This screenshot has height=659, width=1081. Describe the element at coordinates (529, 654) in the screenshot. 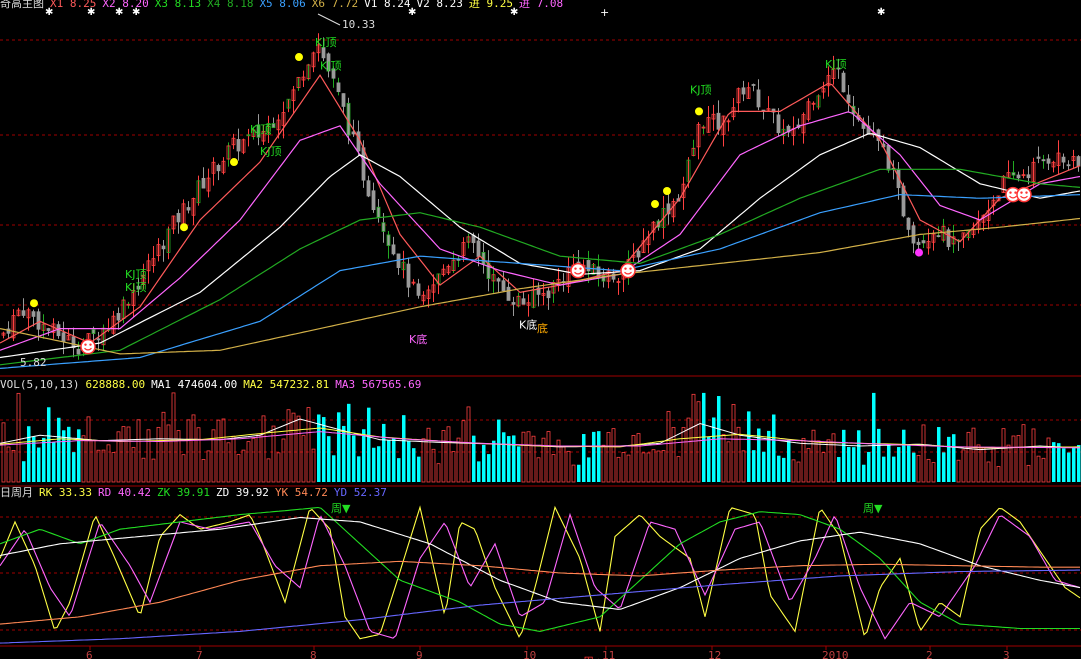

I see `x-tick-label: 10` at that location.